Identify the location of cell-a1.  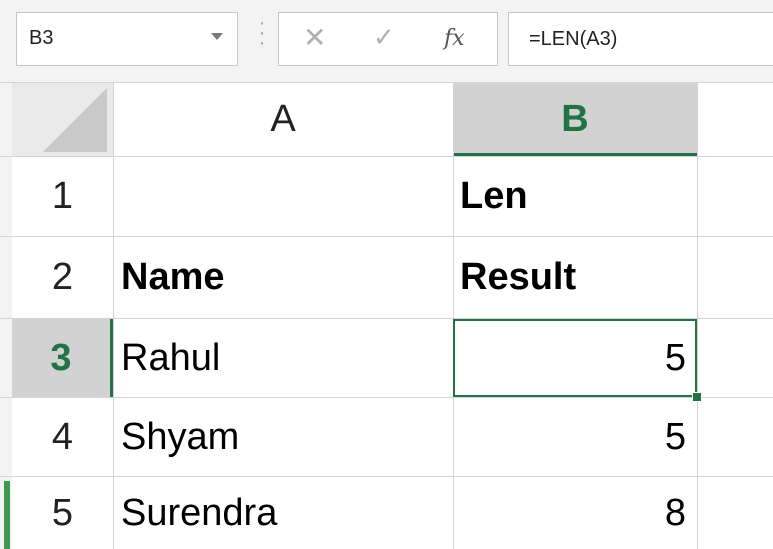
(283, 196).